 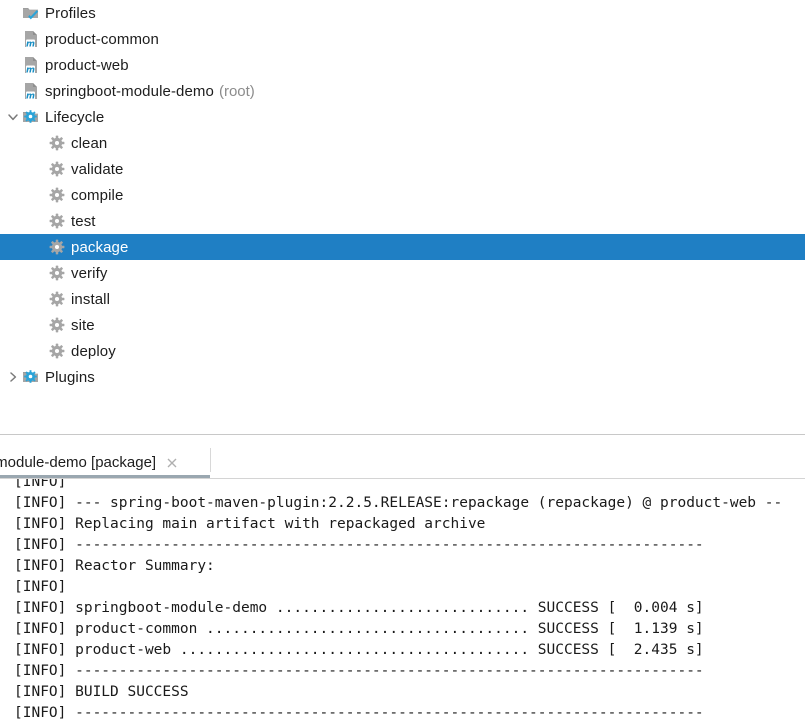 What do you see at coordinates (236, 91) in the screenshot?
I see `tree-row-suffix: (root)` at bounding box center [236, 91].